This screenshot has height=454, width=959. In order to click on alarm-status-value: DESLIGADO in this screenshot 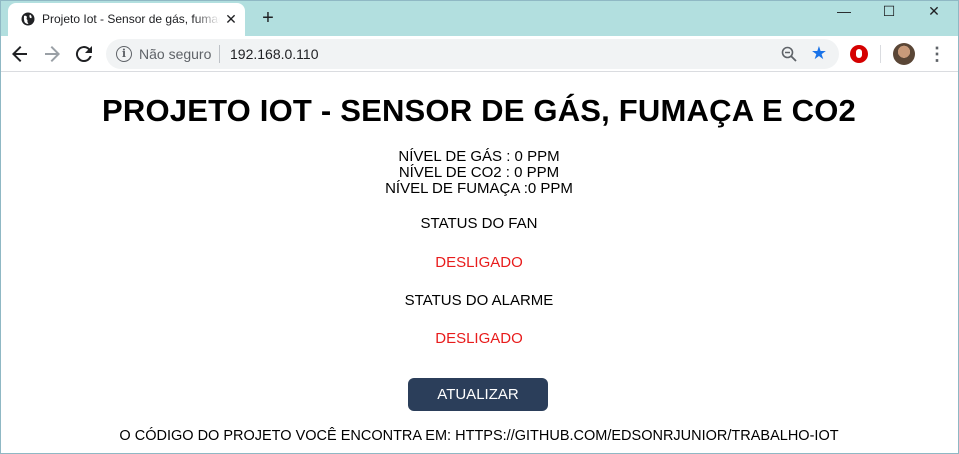, I will do `click(479, 338)`.